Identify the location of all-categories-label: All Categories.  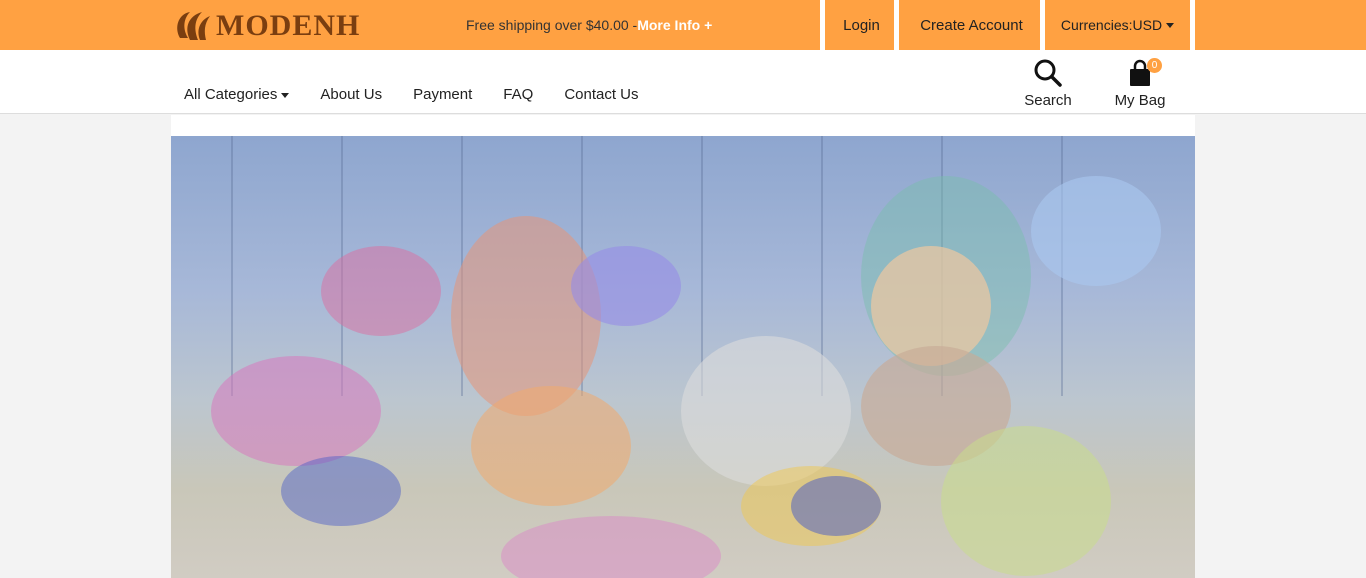
(231, 94).